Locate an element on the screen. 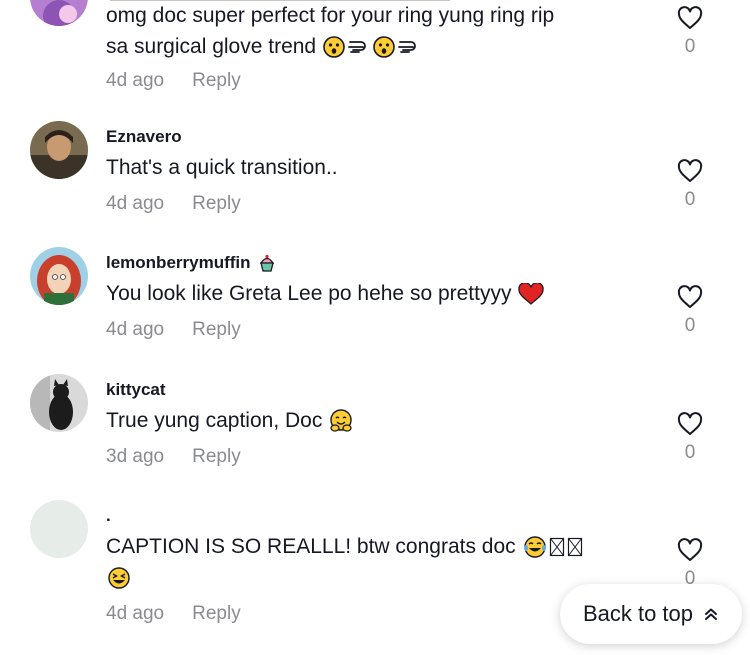  double-chevron-up-icon is located at coordinates (711, 614).